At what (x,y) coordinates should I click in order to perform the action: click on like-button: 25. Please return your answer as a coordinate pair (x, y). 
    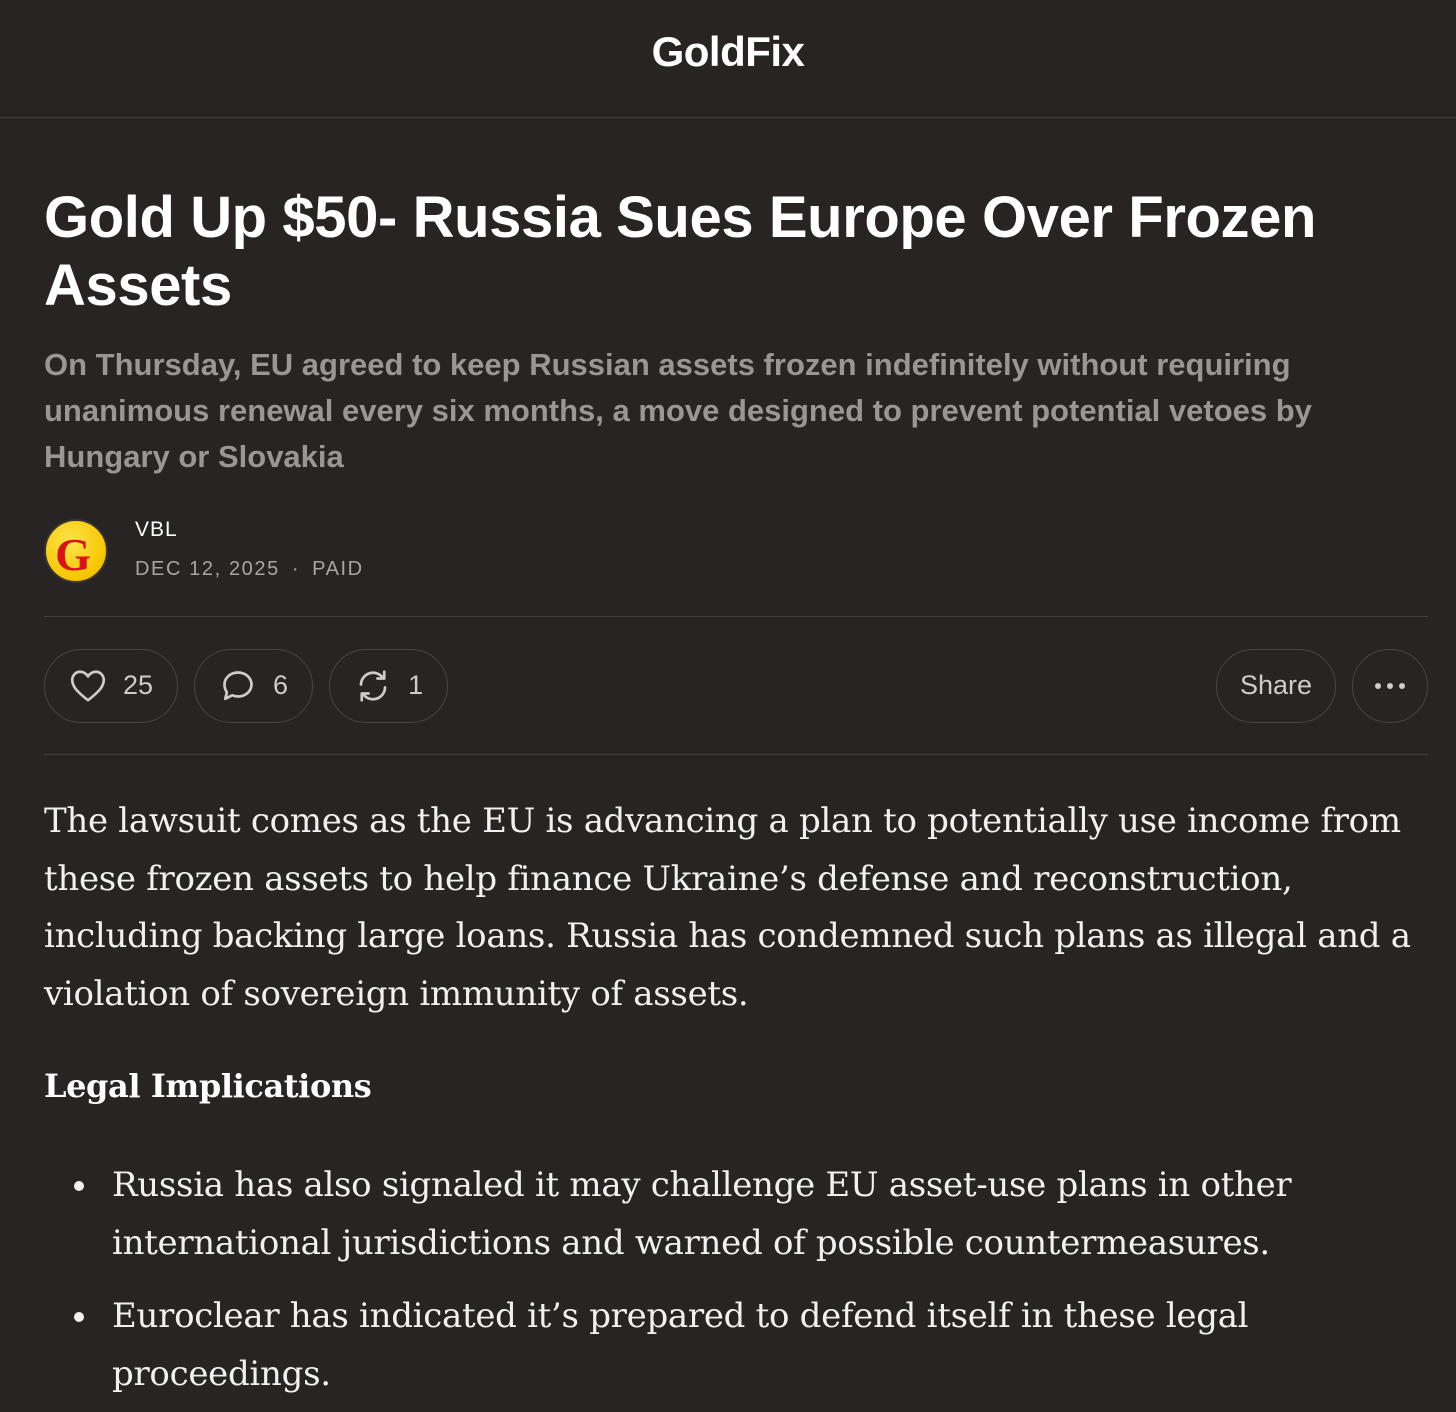
    Looking at the image, I should click on (111, 685).